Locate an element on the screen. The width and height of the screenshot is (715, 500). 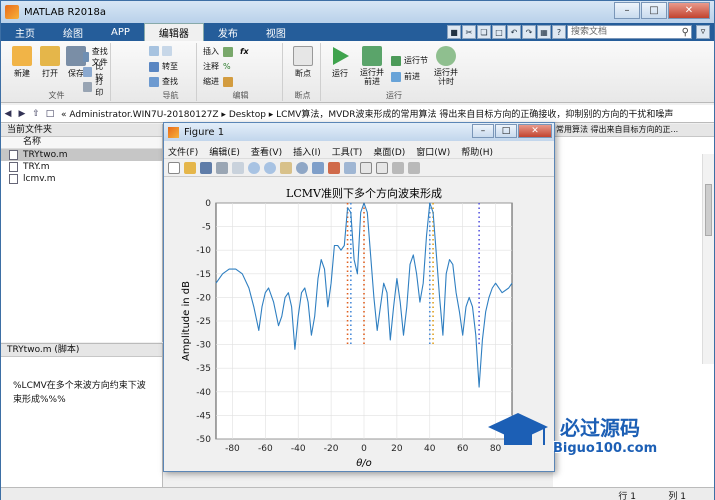
advance-icon is located at coordinates (396, 76).